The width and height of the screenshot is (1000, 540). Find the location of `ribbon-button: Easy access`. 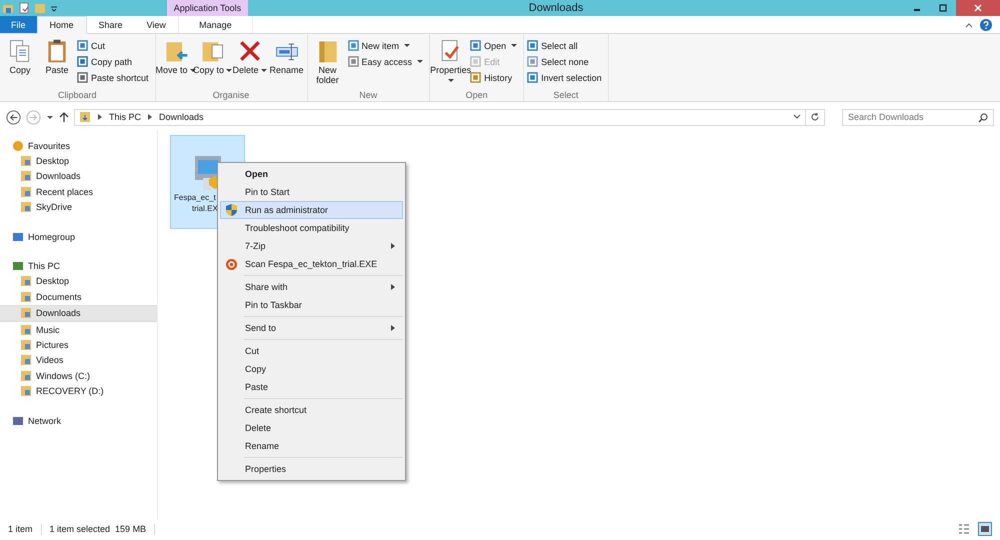

ribbon-button: Easy access is located at coordinates (386, 61).